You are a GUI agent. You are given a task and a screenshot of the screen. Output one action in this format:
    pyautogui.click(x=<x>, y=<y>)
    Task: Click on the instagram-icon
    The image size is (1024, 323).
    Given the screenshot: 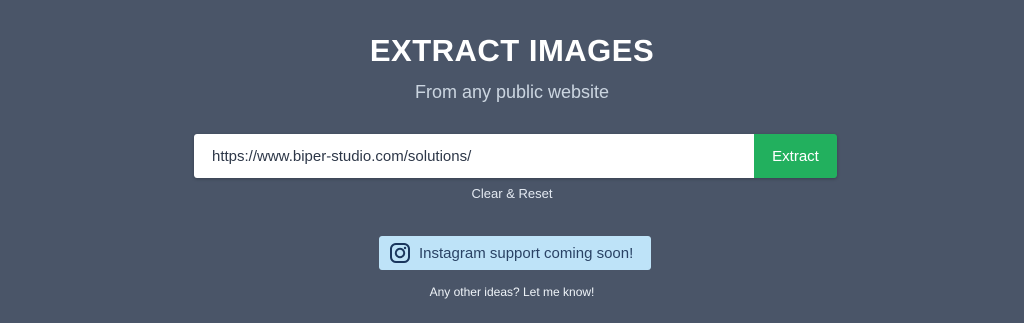 What is the action you would take?
    pyautogui.click(x=400, y=253)
    